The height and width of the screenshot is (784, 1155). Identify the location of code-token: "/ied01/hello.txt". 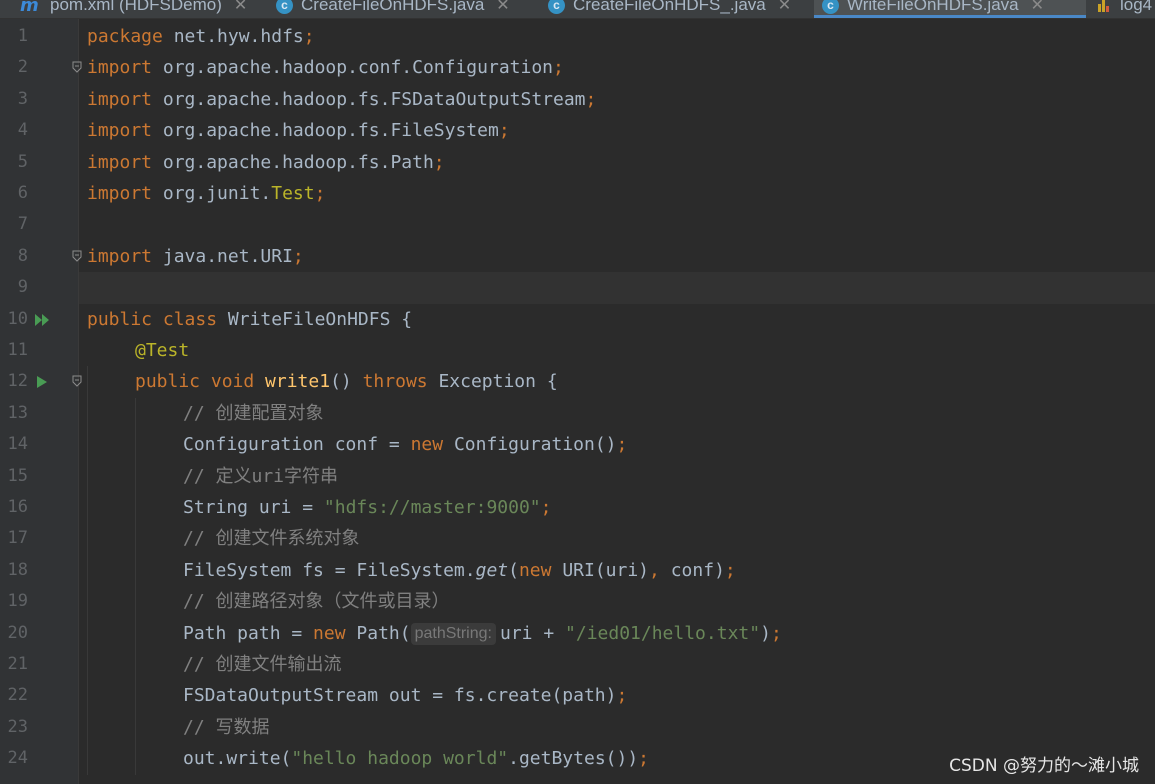
(663, 633).